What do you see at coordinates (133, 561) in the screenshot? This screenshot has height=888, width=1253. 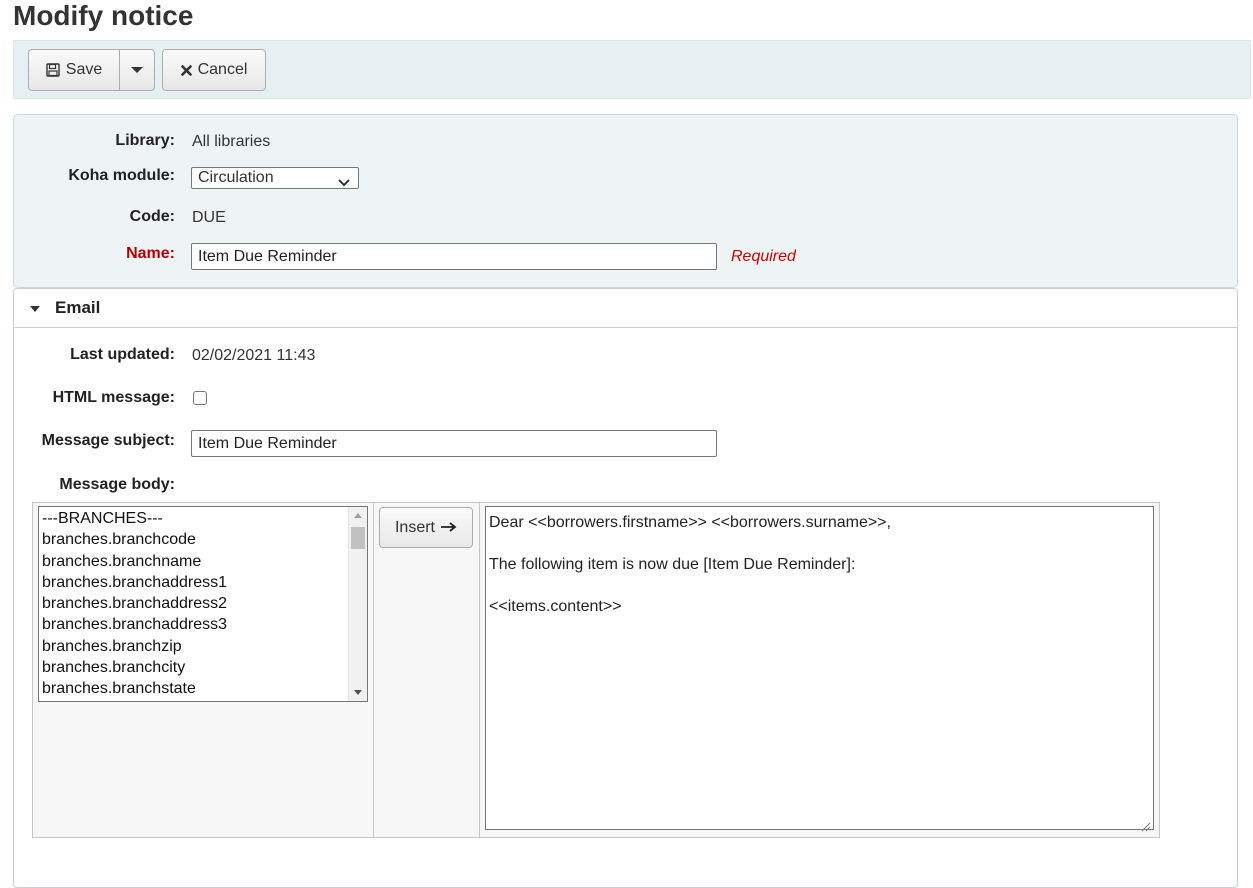 I see `fields-list-option: branches.branchname` at bounding box center [133, 561].